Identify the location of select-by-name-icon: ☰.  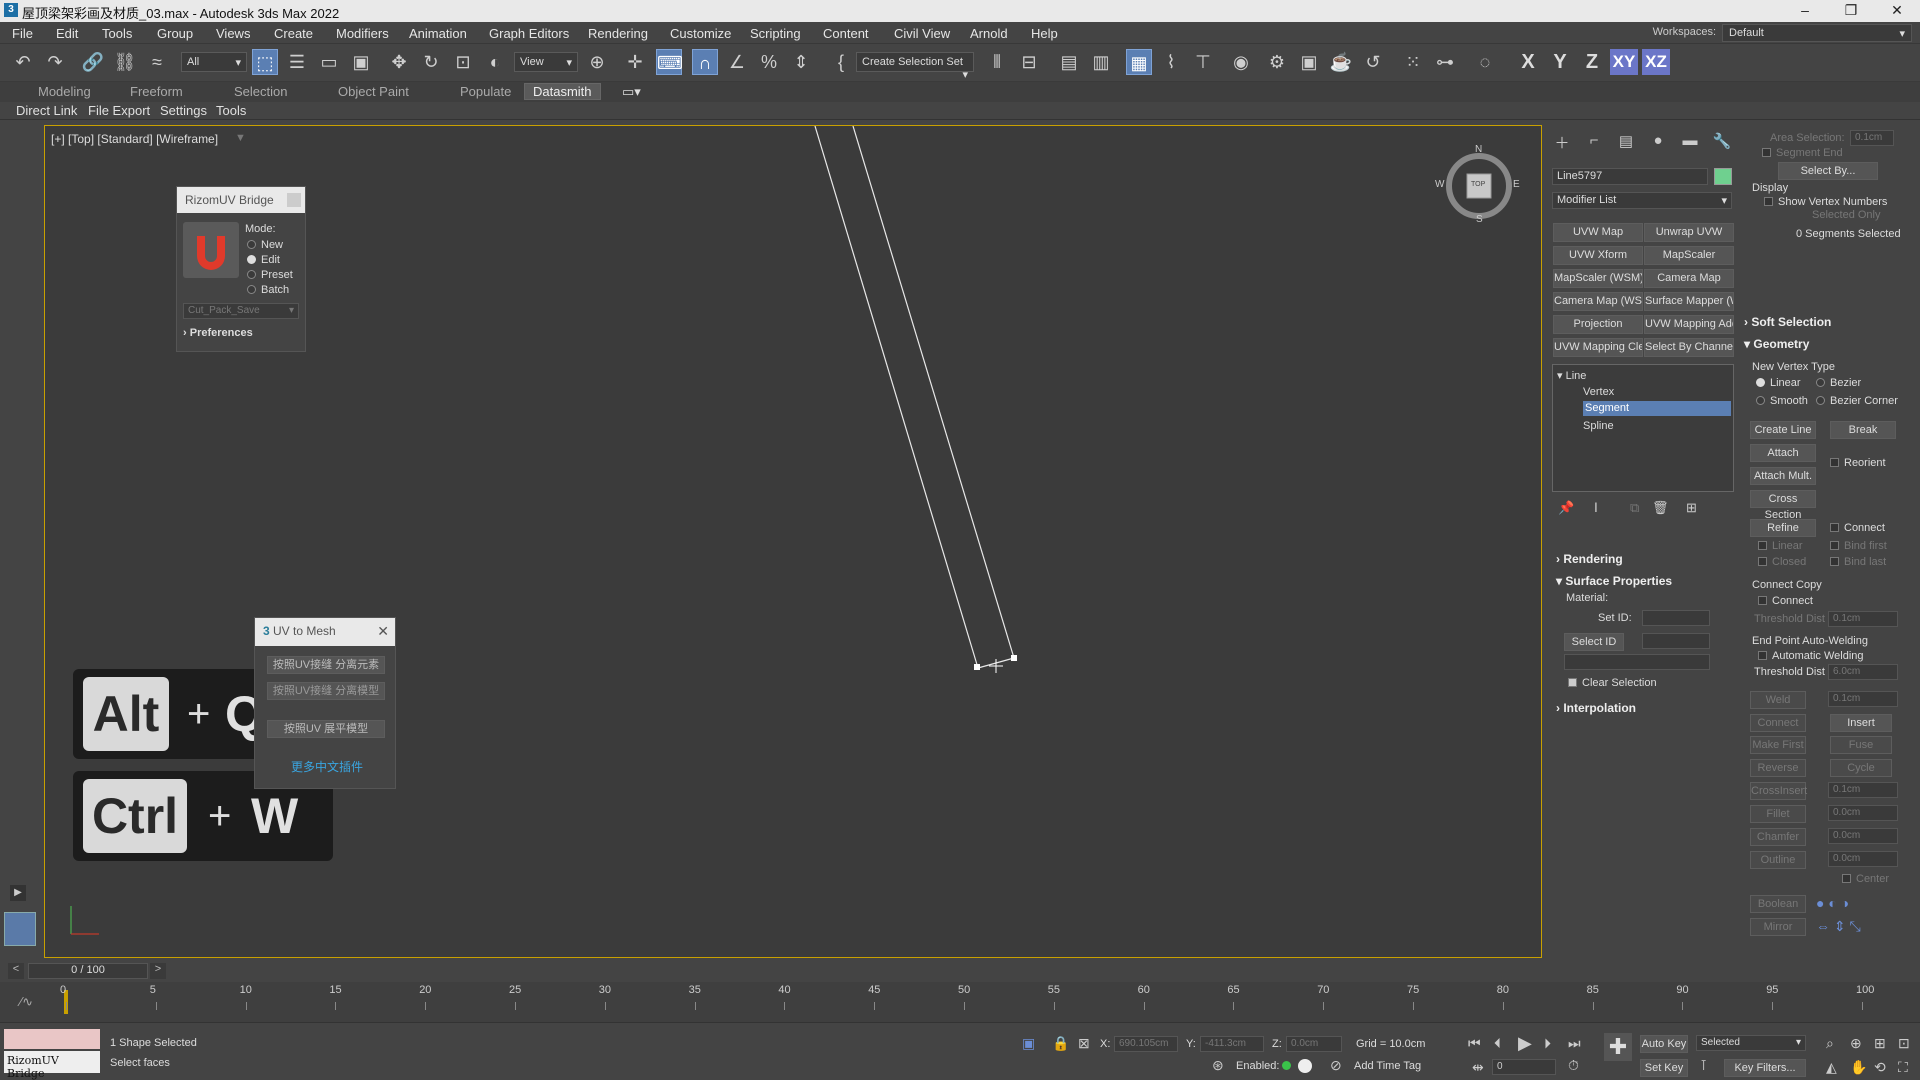
(297, 62).